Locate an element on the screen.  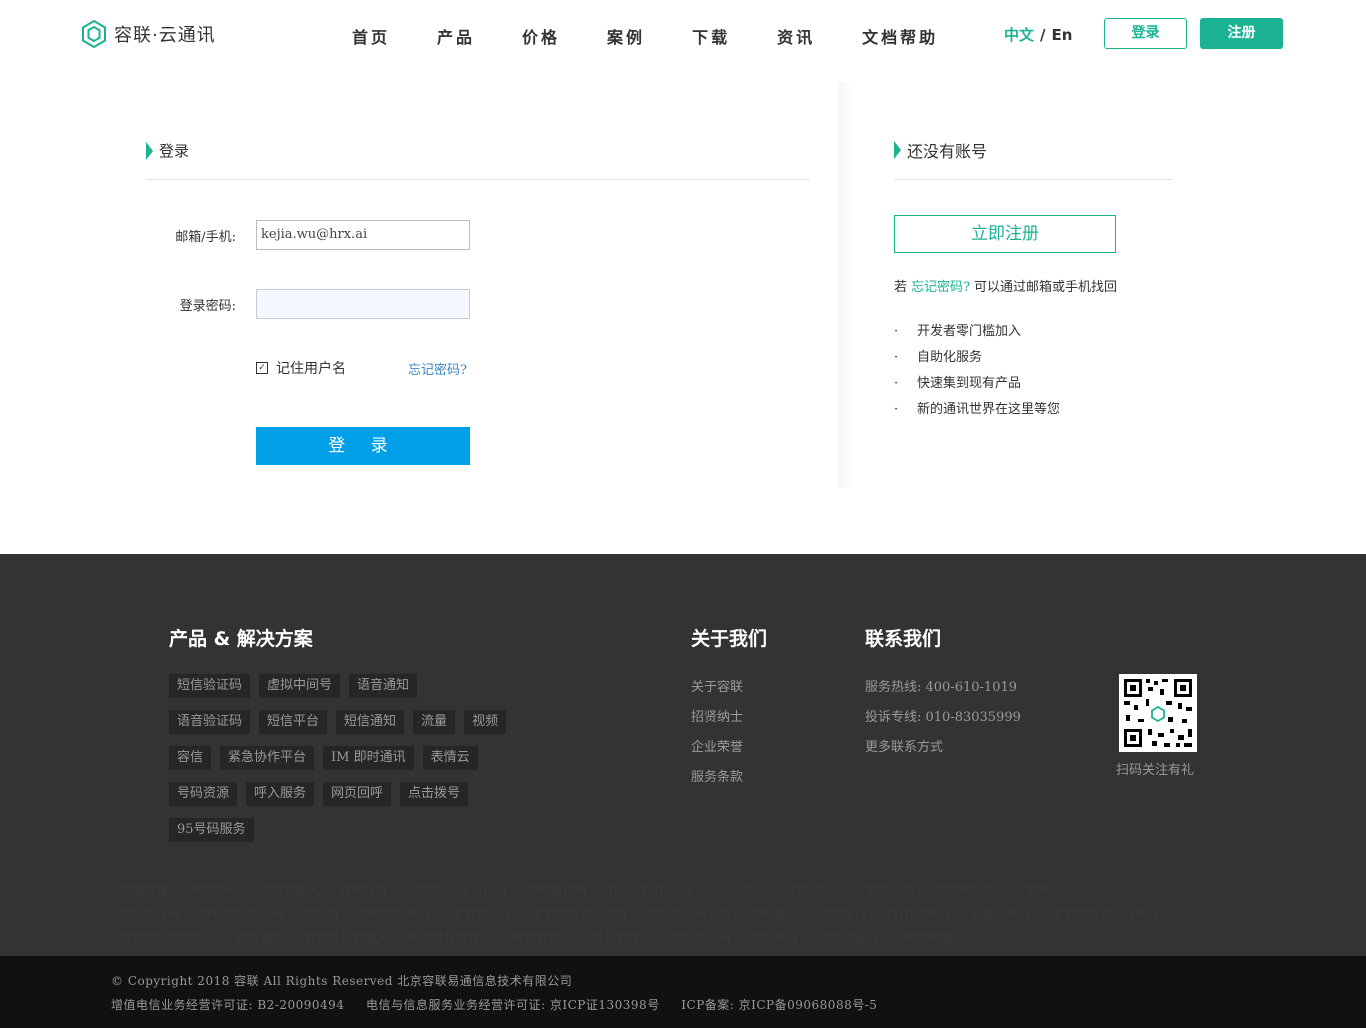
password-label: 登录密码: is located at coordinates (207, 306).